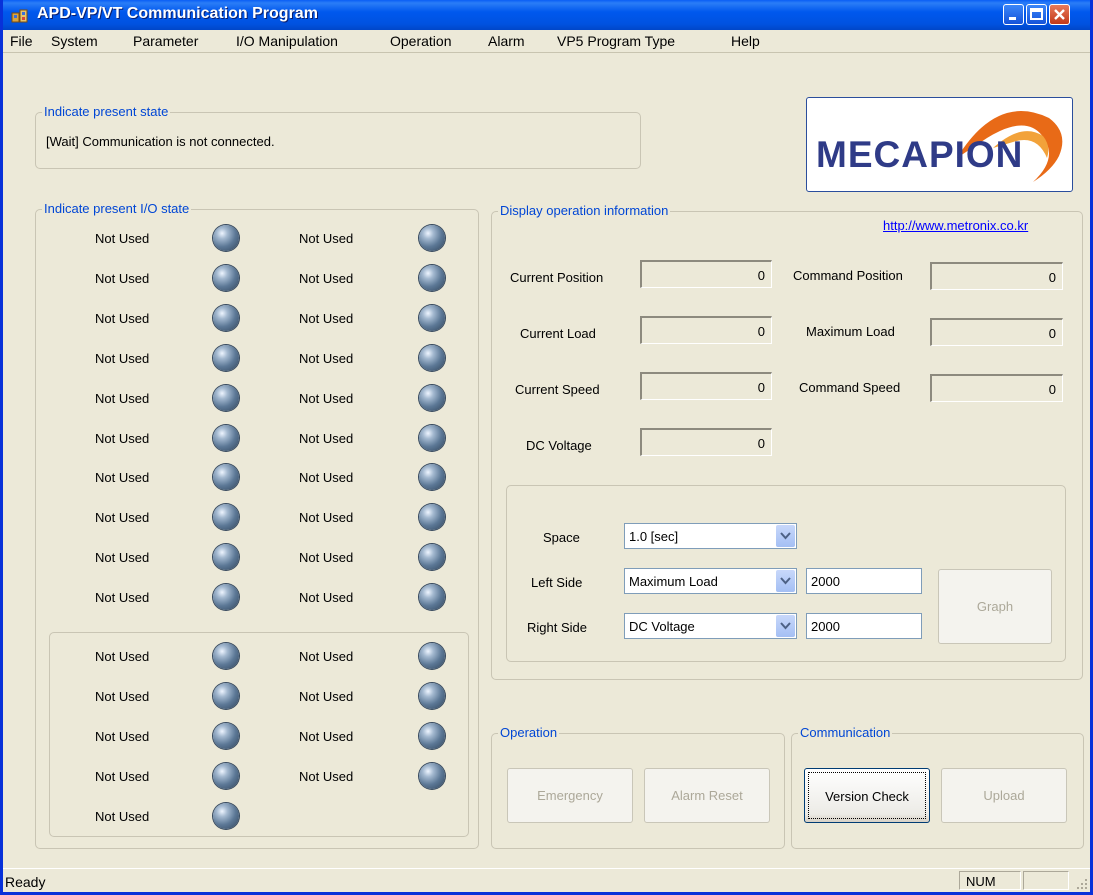  I want to click on logo-text: MECAPION, so click(920, 154).